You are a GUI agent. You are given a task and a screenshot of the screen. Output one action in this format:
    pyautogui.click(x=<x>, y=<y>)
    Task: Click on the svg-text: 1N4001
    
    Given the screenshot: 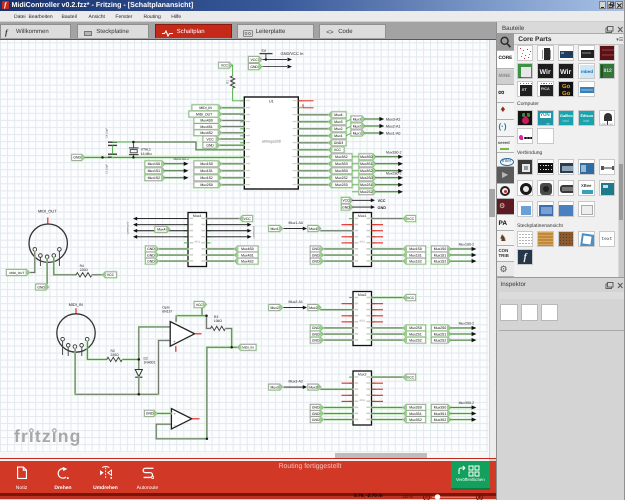 What is the action you would take?
    pyautogui.click(x=150, y=363)
    